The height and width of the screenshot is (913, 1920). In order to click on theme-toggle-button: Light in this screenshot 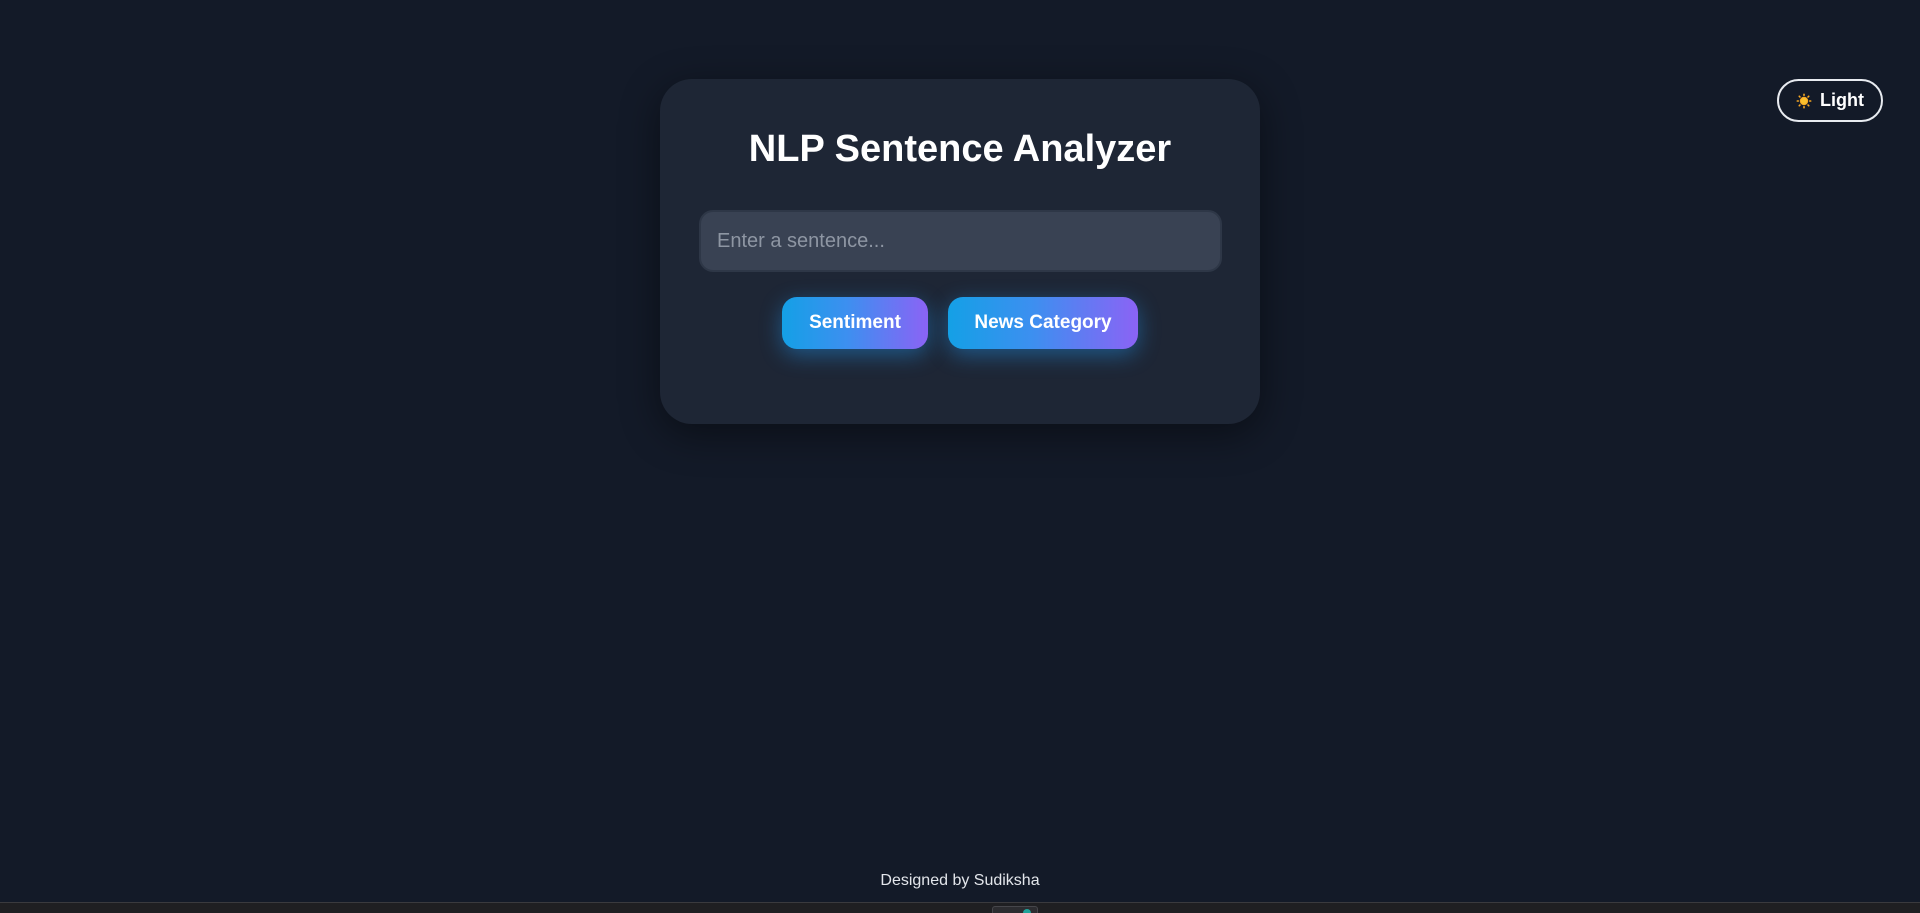, I will do `click(1830, 100)`.